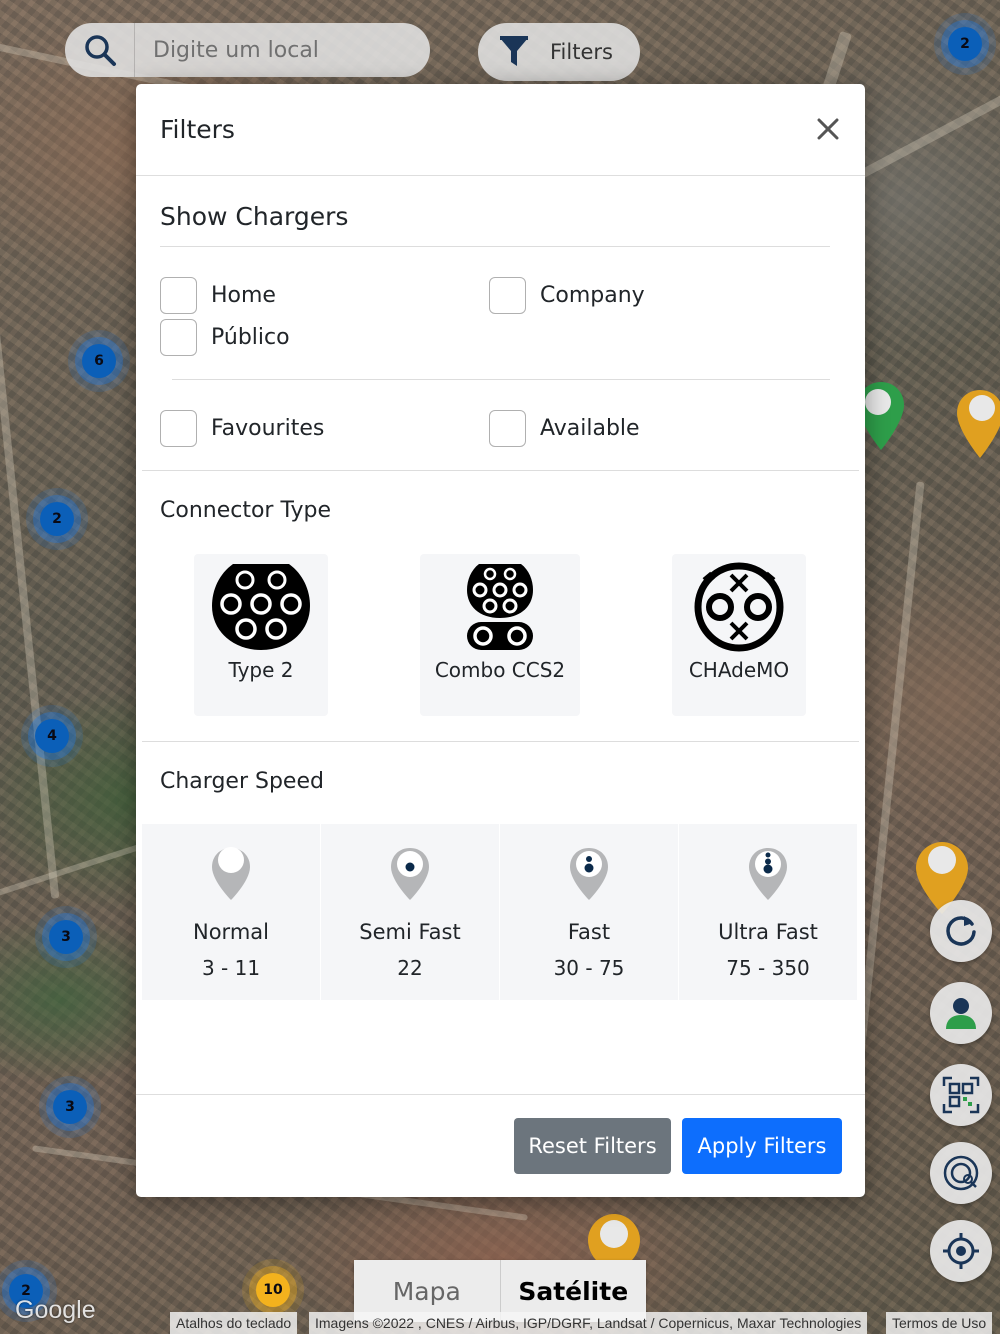 The image size is (1000, 1334). I want to click on speed-range: 75 - 350, so click(768, 968).